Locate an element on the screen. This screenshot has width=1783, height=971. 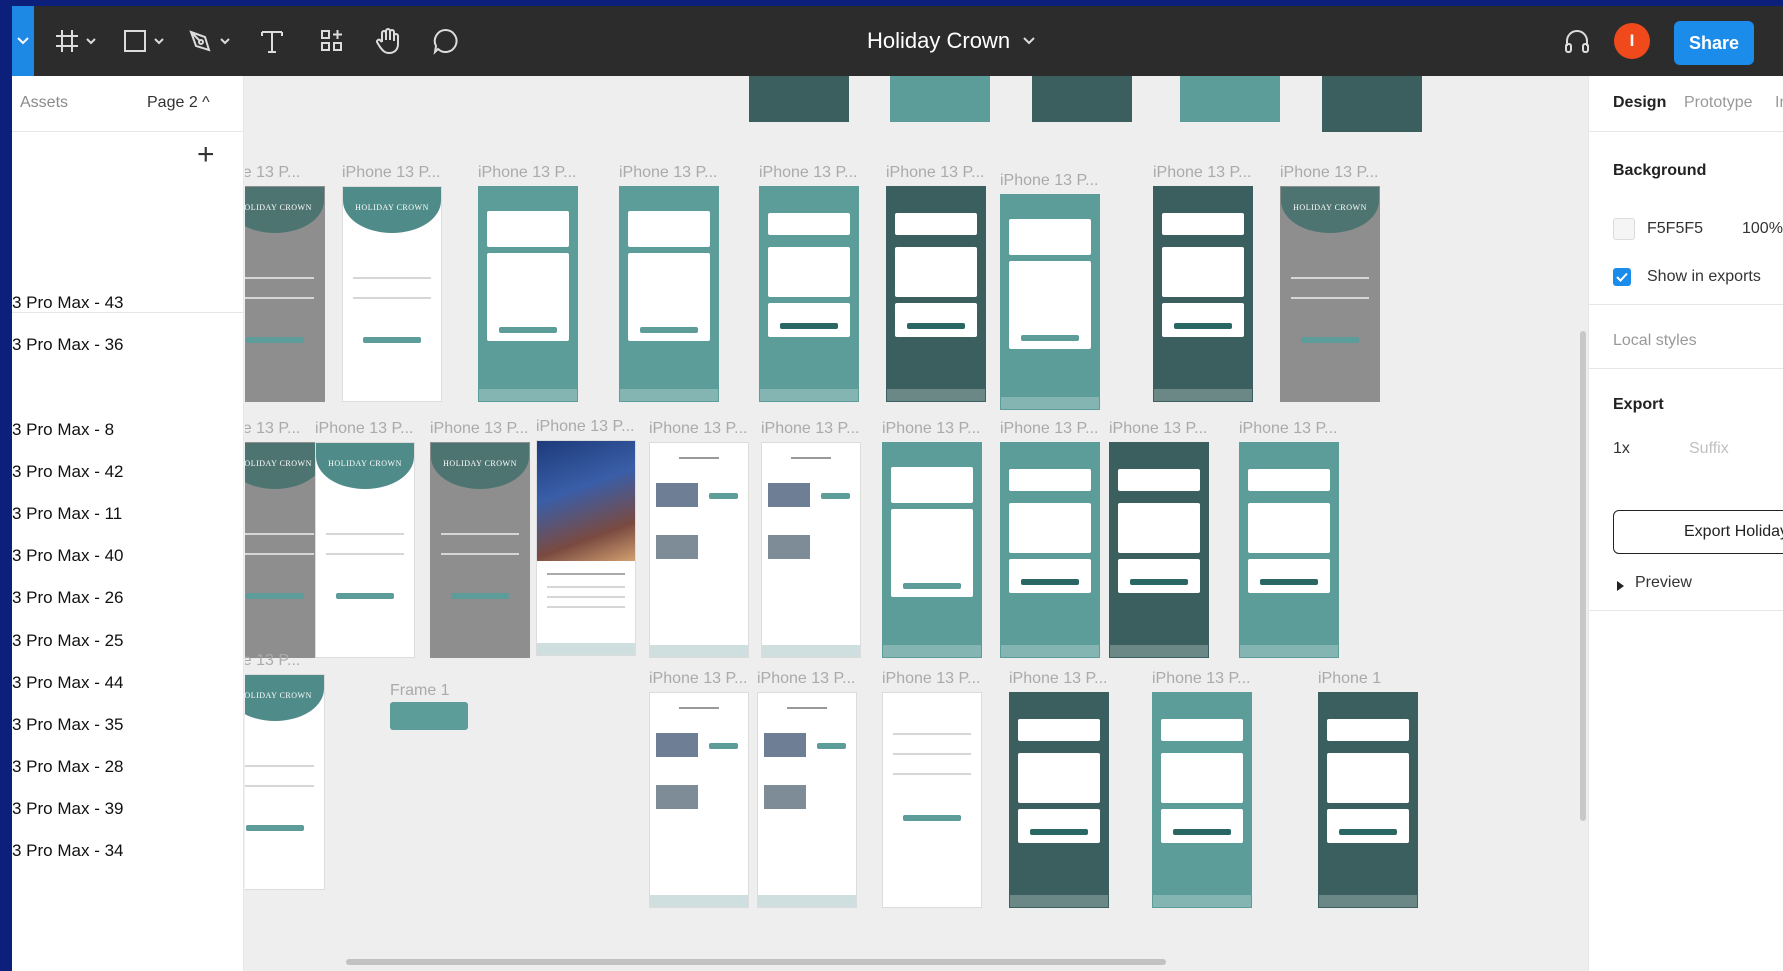
tab-inspect: In is located at coordinates (1779, 103).